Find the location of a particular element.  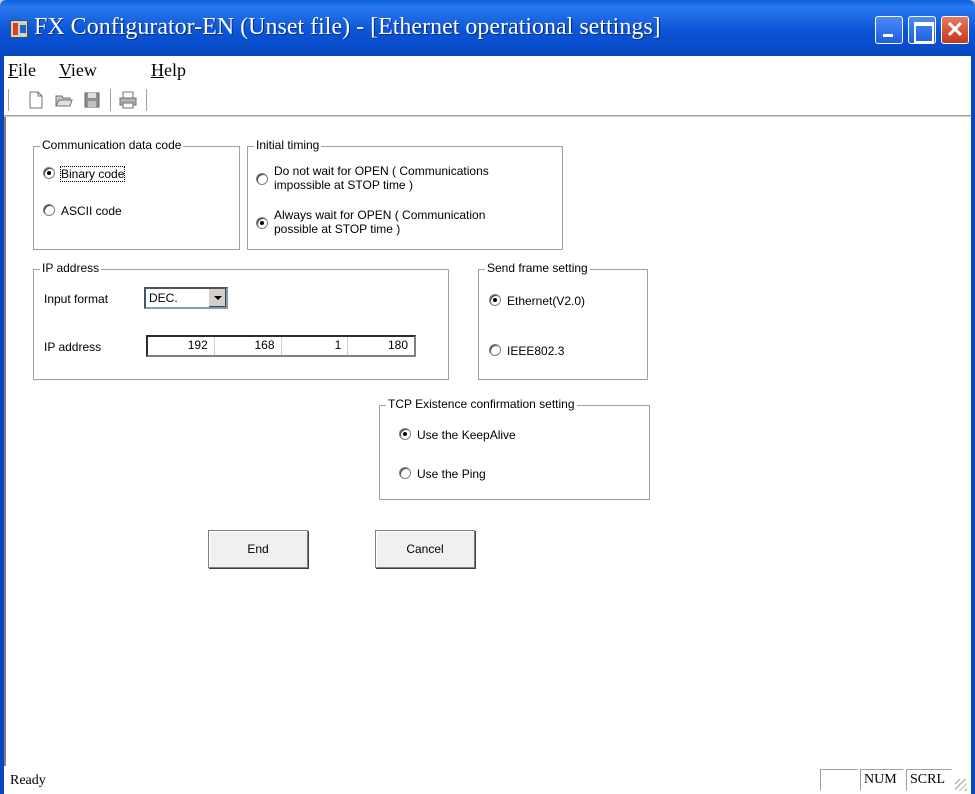

new-file-icon is located at coordinates (36, 100).